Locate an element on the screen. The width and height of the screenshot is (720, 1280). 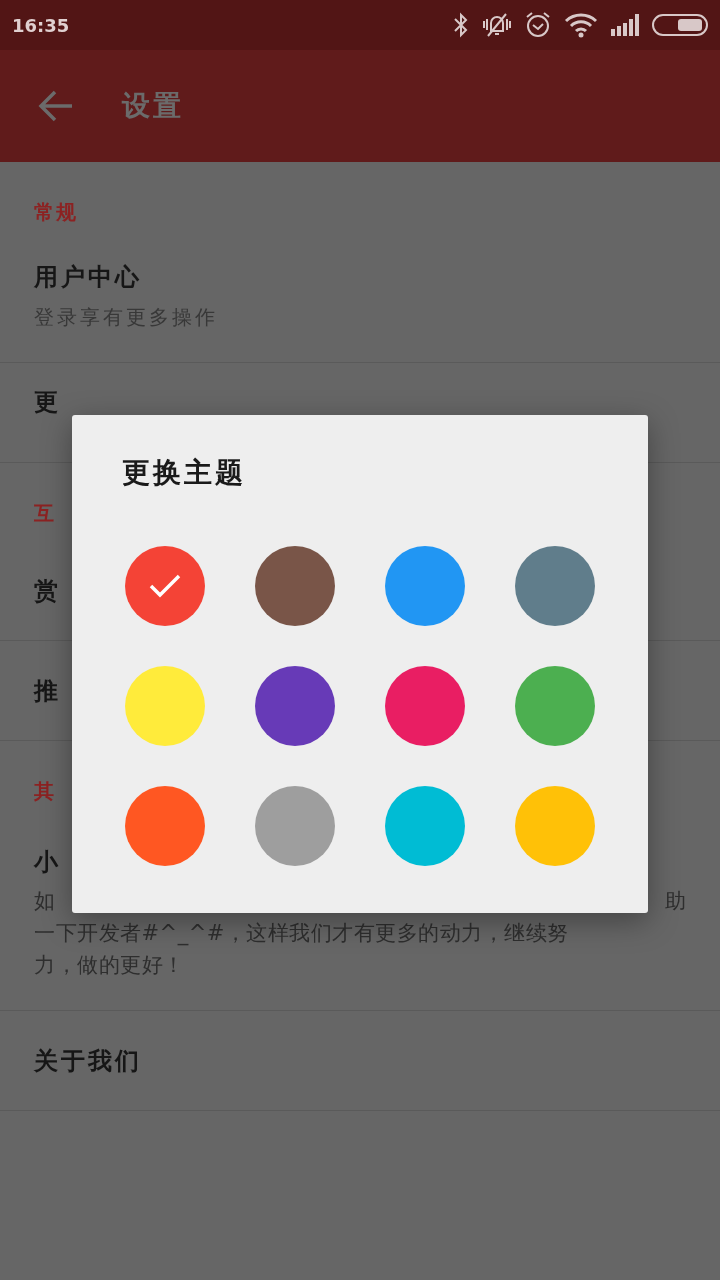
app-bar-title: 设置 is located at coordinates (153, 106).